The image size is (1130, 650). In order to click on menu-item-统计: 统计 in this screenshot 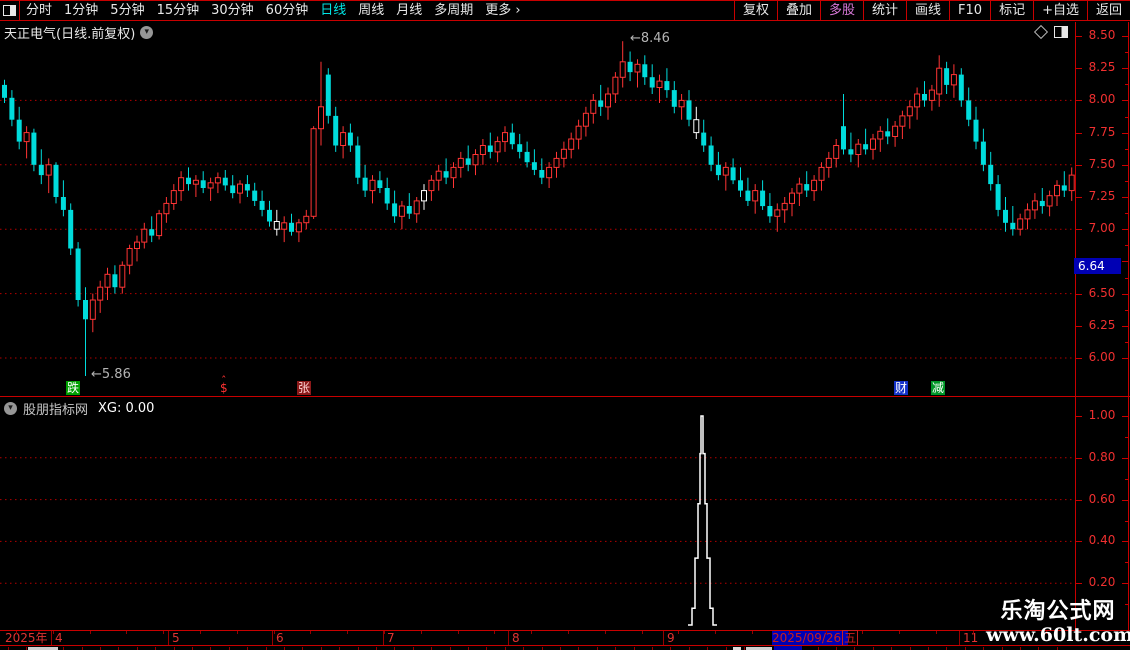, I will do `click(884, 10)`.